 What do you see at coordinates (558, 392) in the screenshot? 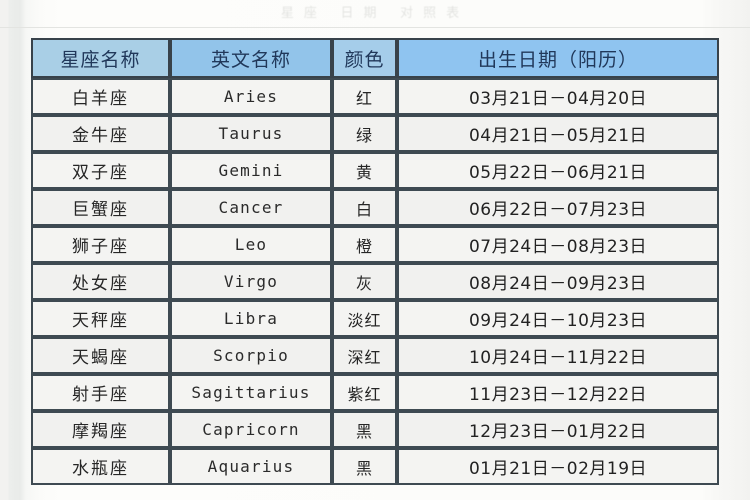
I see `zodiac-date: 11月23日－12月22日` at bounding box center [558, 392].